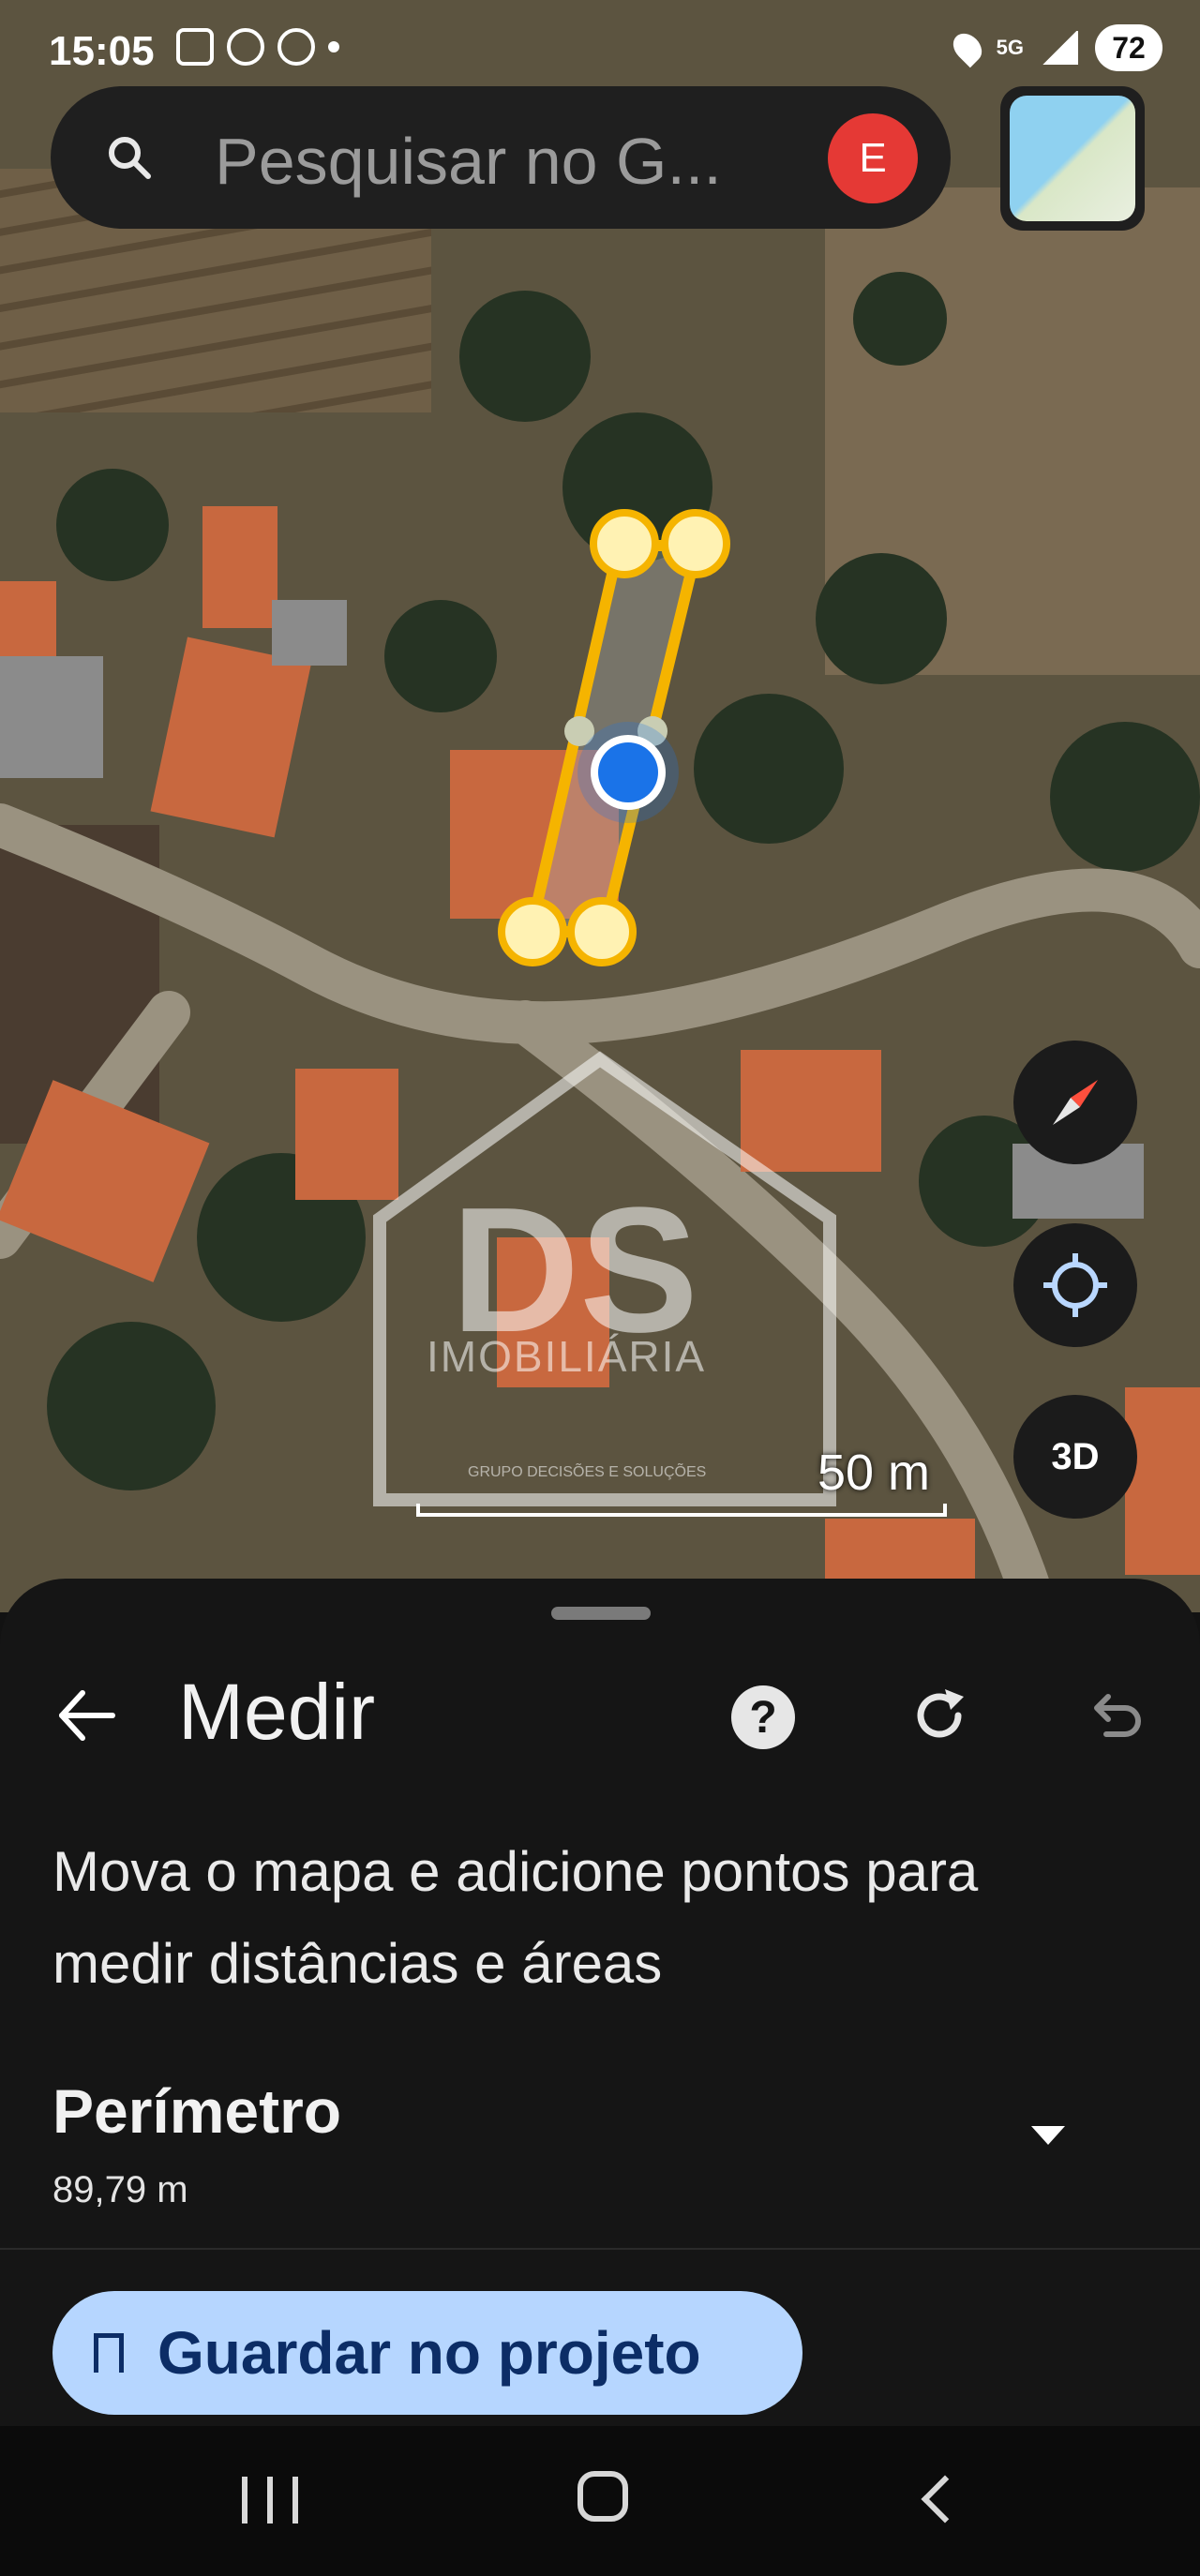  What do you see at coordinates (763, 1717) in the screenshot?
I see `help-icon: ?` at bounding box center [763, 1717].